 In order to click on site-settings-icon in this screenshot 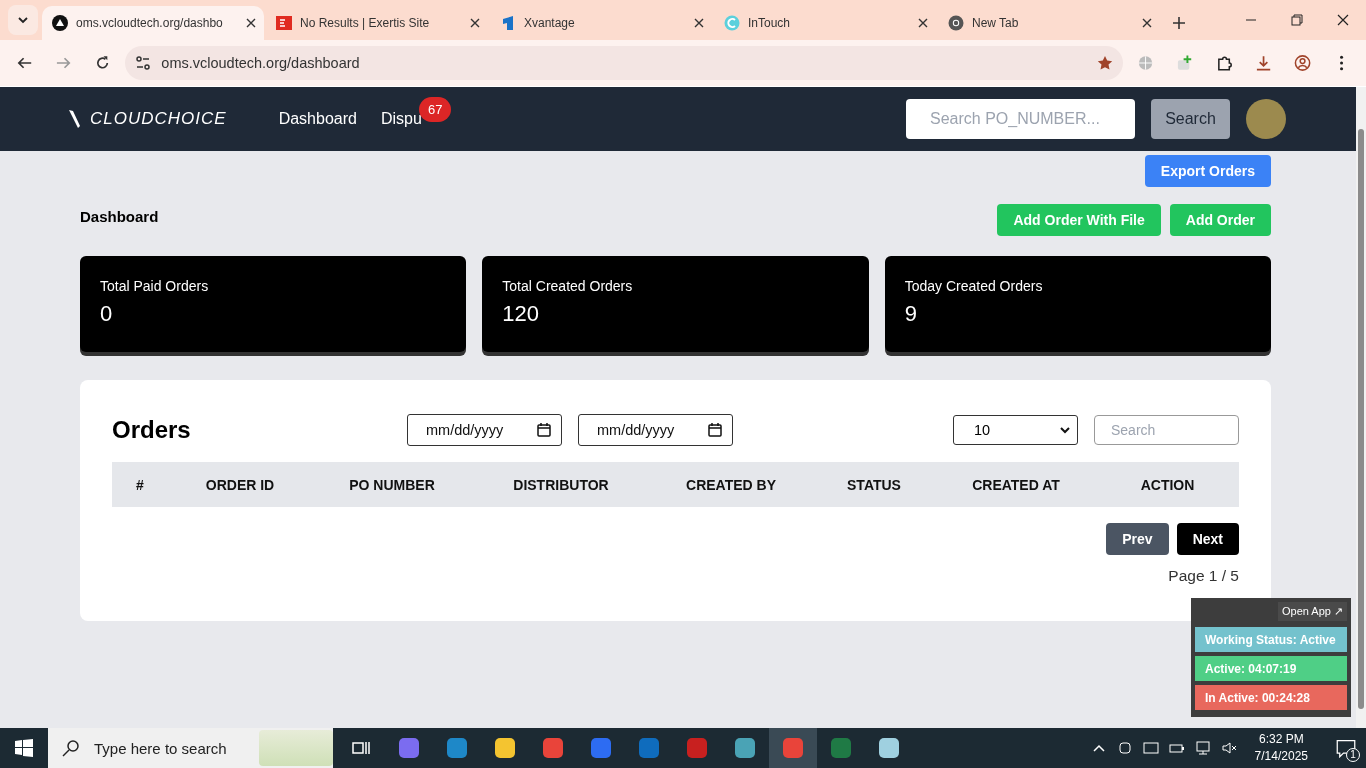, I will do `click(143, 63)`.